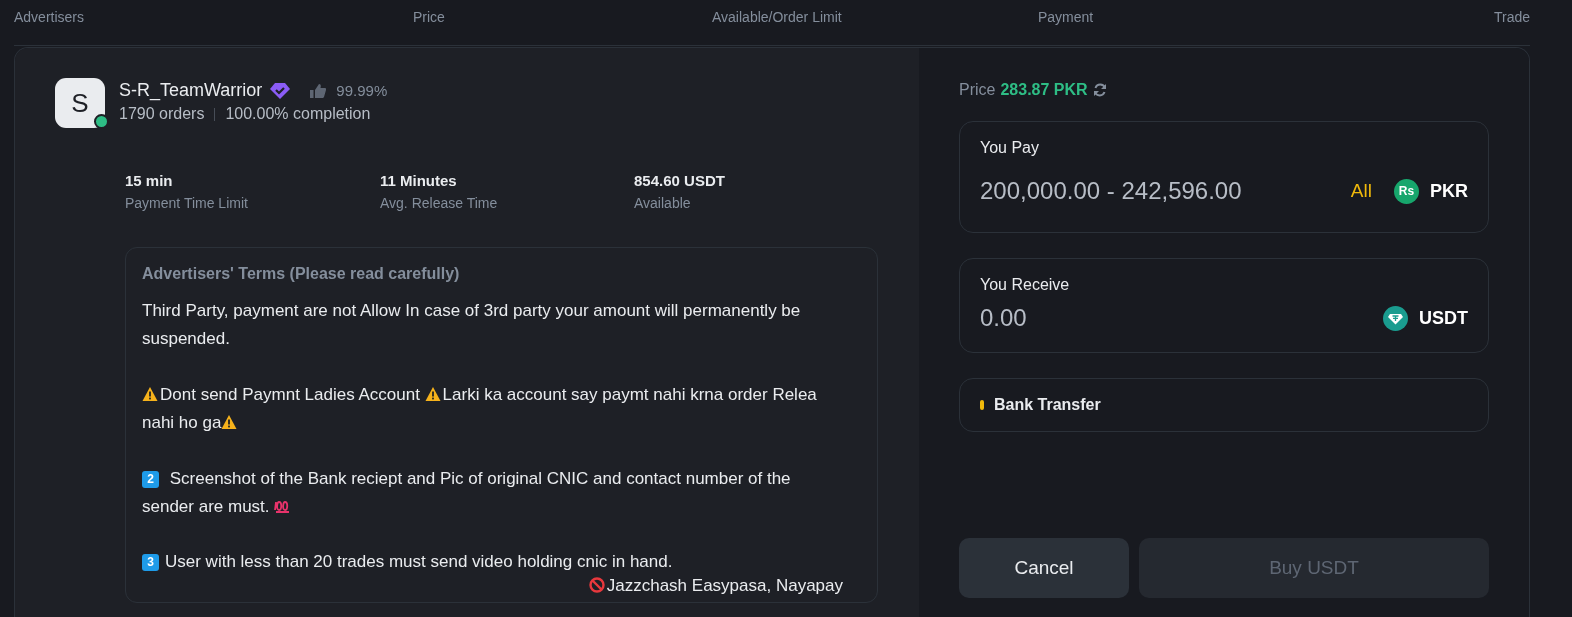 The width and height of the screenshot is (1572, 617). Describe the element at coordinates (1010, 148) in the screenshot. I see `field-label: You Pay` at that location.